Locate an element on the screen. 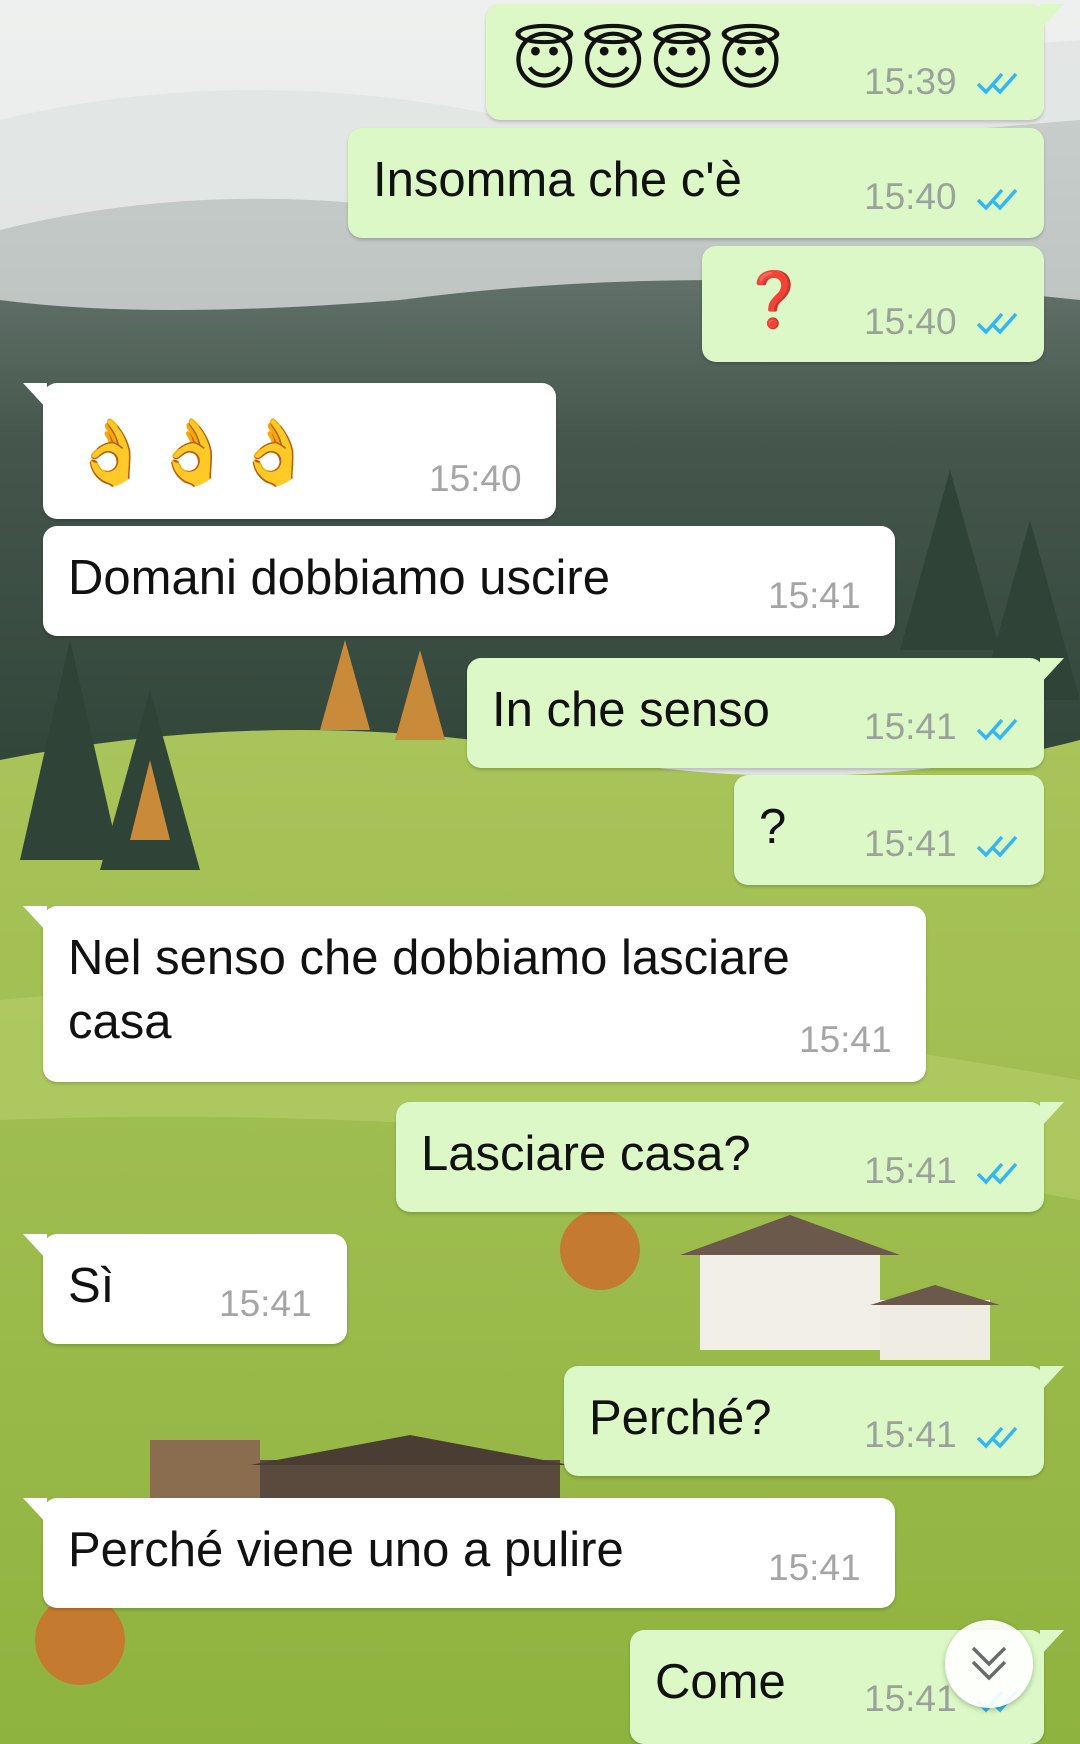  message-text: 😇😇😇😇 is located at coordinates (648, 61).